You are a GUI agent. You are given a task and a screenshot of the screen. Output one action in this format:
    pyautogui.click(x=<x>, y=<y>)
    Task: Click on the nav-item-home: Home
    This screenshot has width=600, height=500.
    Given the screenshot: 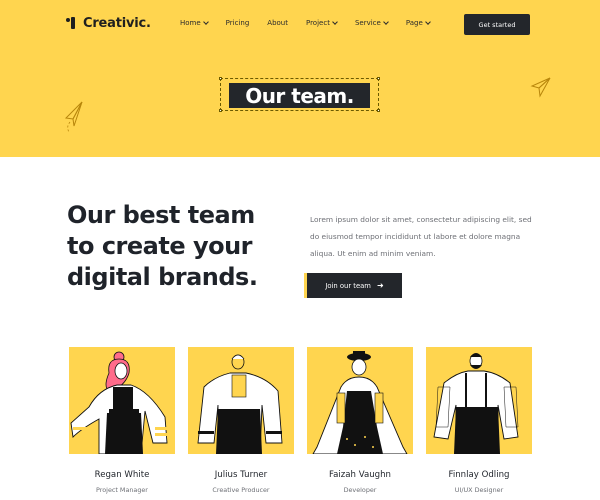 What is the action you would take?
    pyautogui.click(x=194, y=23)
    